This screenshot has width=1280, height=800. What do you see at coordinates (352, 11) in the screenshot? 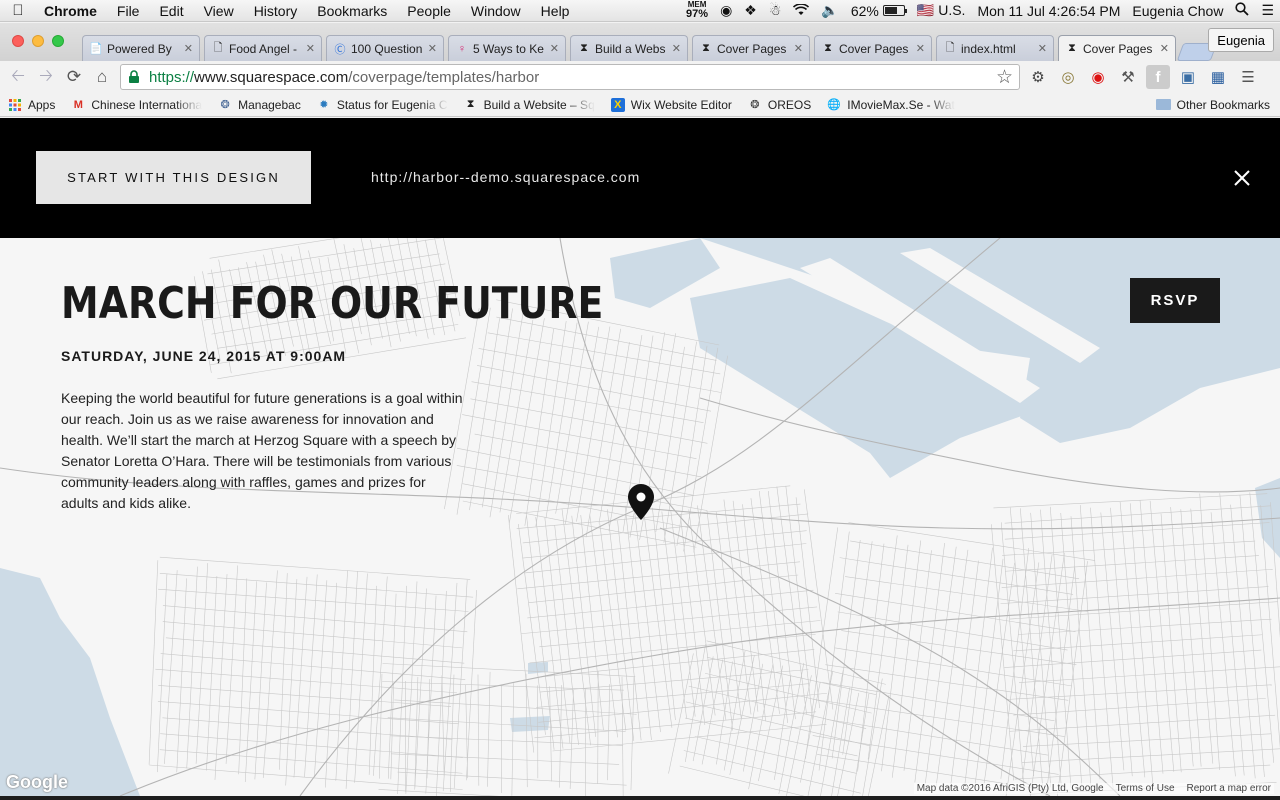
I see `menu-bookmarks: Bookmarks` at bounding box center [352, 11].